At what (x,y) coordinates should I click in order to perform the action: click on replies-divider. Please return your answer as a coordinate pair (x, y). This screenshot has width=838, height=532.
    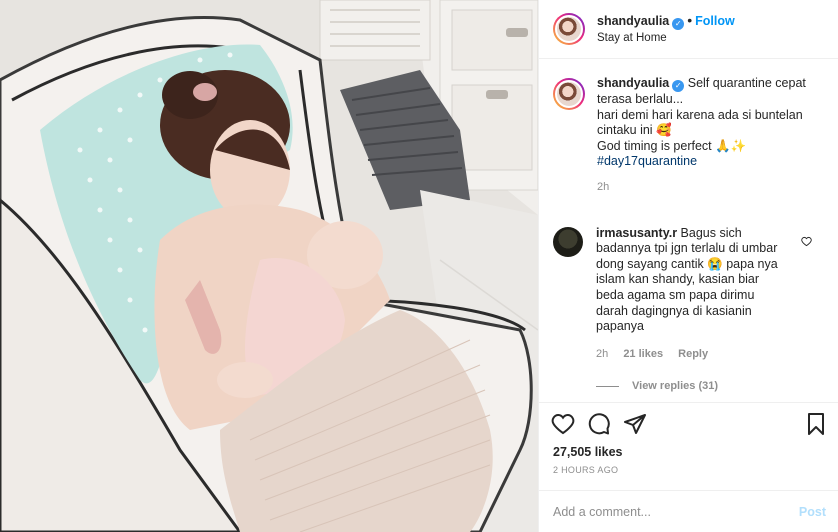
    Looking at the image, I should click on (607, 386).